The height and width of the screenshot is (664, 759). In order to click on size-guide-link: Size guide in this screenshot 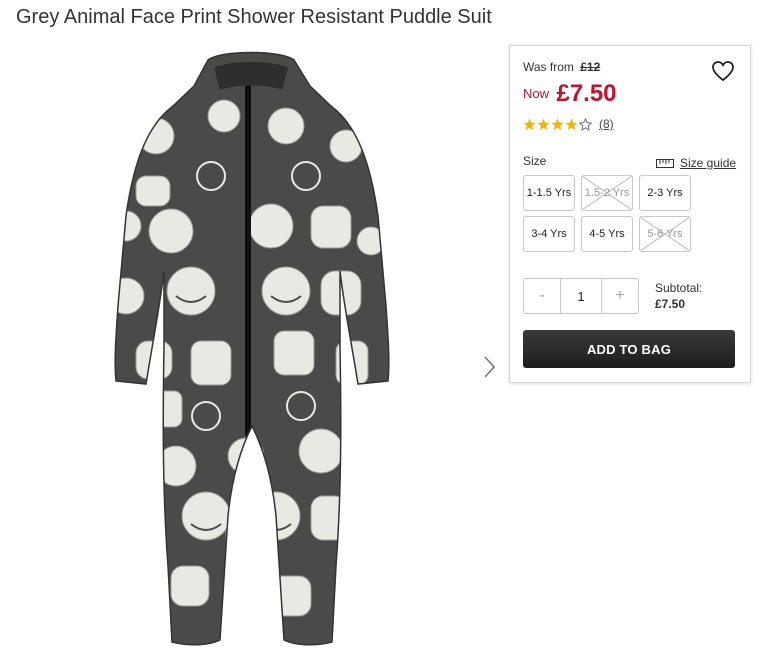, I will do `click(696, 163)`.